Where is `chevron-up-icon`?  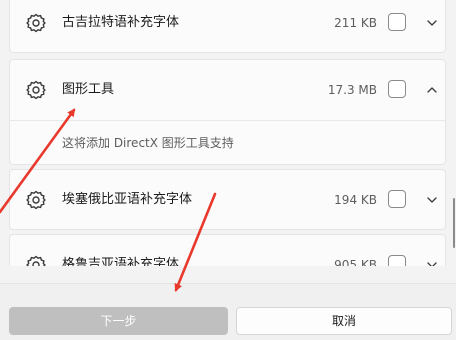
chevron-up-icon is located at coordinates (432, 90).